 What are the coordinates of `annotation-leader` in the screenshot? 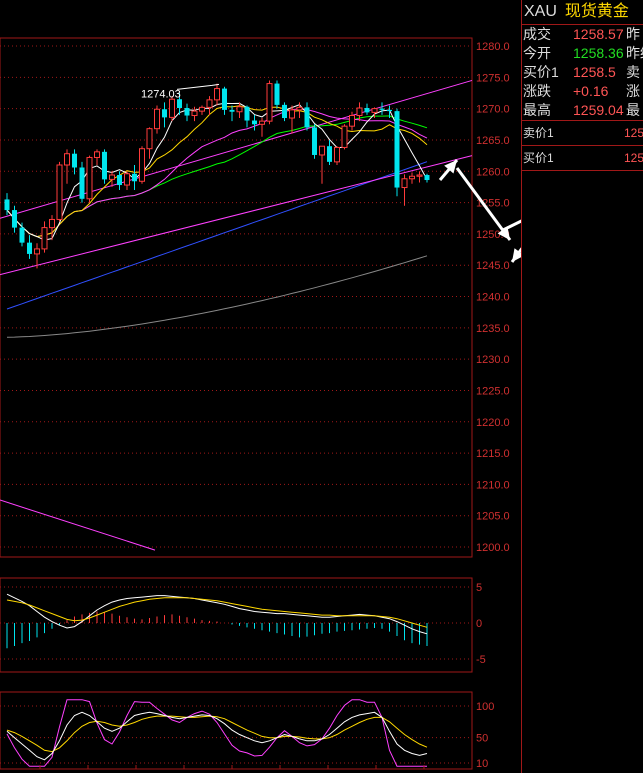 It's located at (198, 86).